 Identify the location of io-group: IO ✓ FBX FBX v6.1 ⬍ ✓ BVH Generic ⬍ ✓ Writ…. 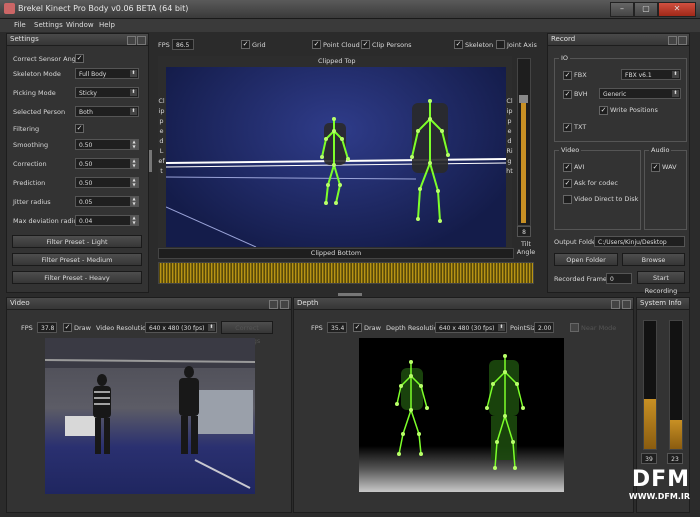
(620, 98).